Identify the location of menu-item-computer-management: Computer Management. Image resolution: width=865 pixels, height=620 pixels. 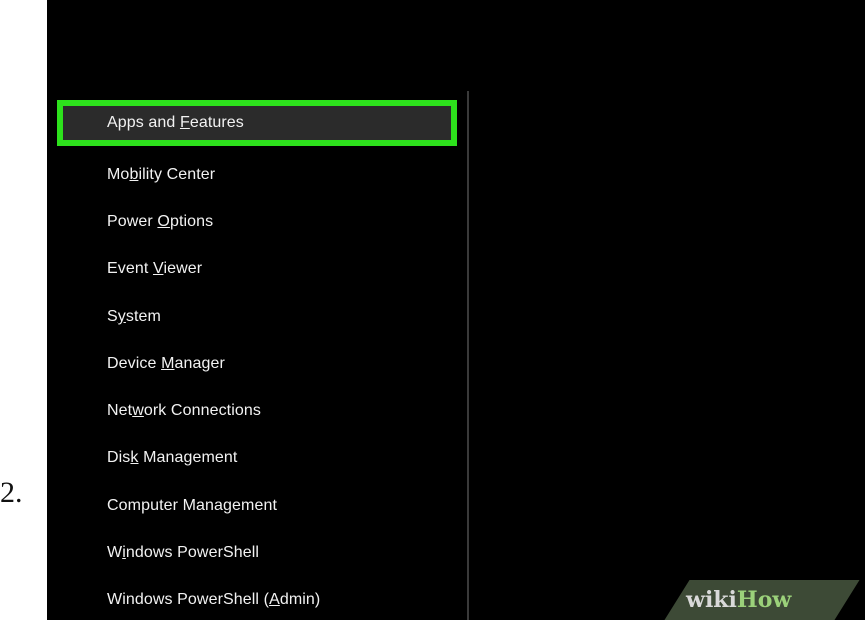
(257, 506).